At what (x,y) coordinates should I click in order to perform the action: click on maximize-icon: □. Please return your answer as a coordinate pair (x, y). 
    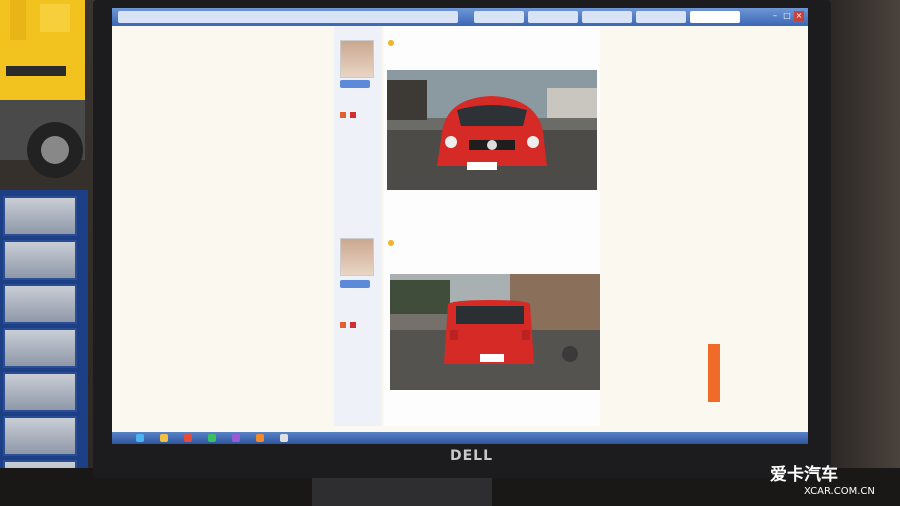
    Looking at the image, I should click on (787, 16).